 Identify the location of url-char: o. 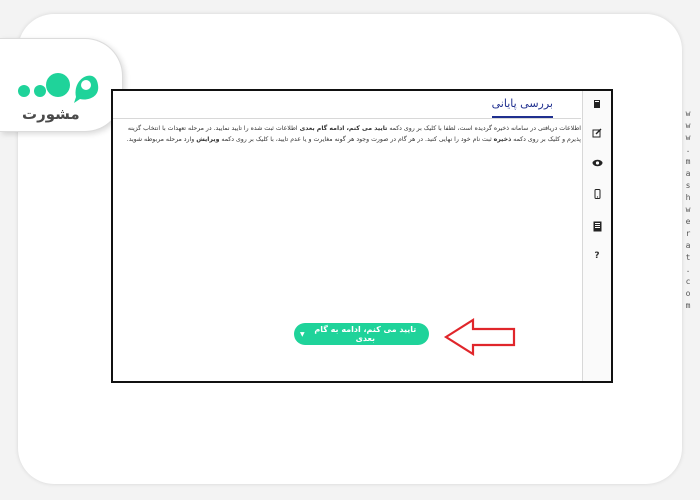
(688, 293).